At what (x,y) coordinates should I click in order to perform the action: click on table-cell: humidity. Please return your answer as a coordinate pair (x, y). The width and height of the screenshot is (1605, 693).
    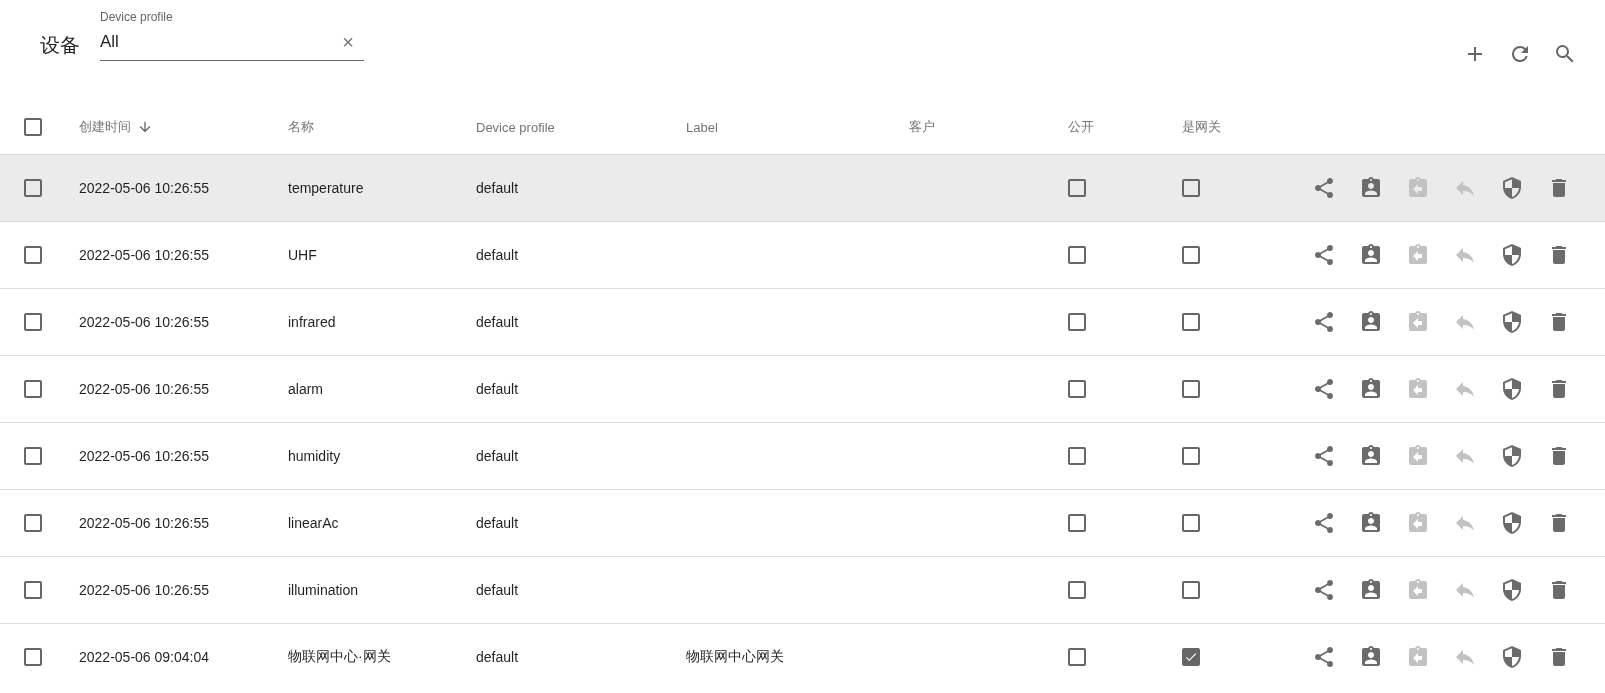
    Looking at the image, I should click on (314, 456).